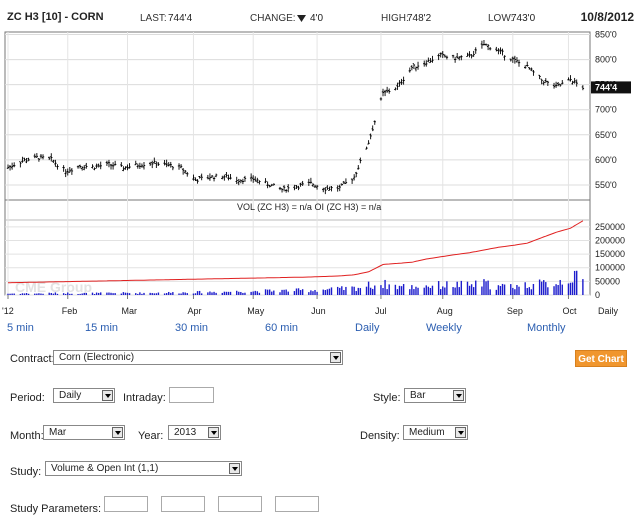 This screenshot has width=640, height=522. What do you see at coordinates (381, 311) in the screenshot?
I see `x-tick-label: Jul` at bounding box center [381, 311].